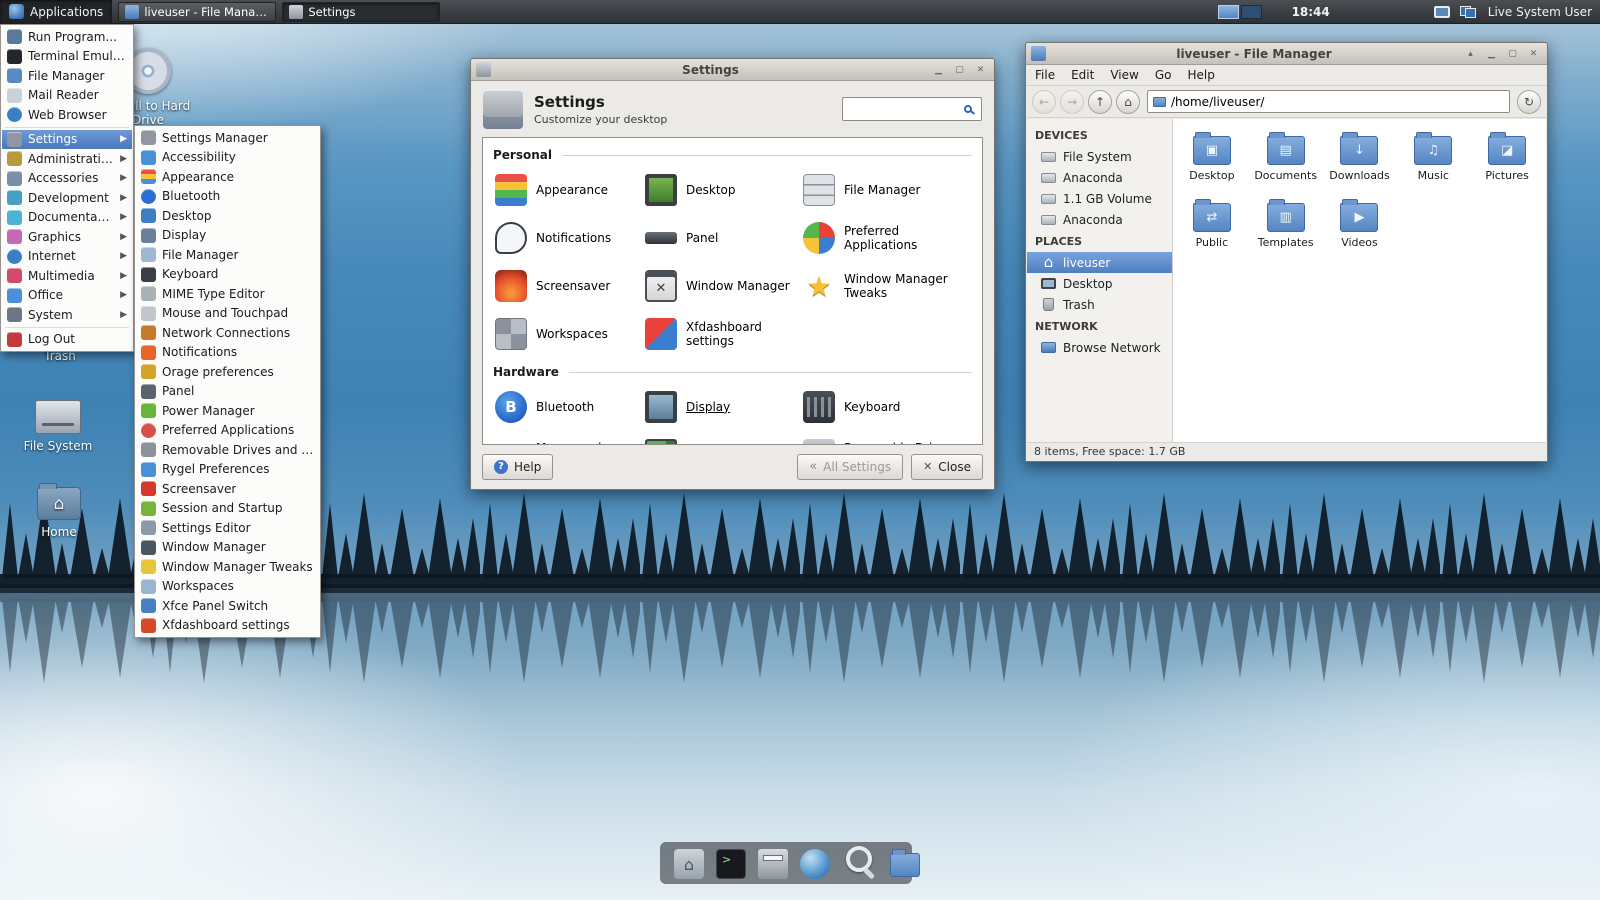  I want to click on forward-icon: →, so click(1072, 101).